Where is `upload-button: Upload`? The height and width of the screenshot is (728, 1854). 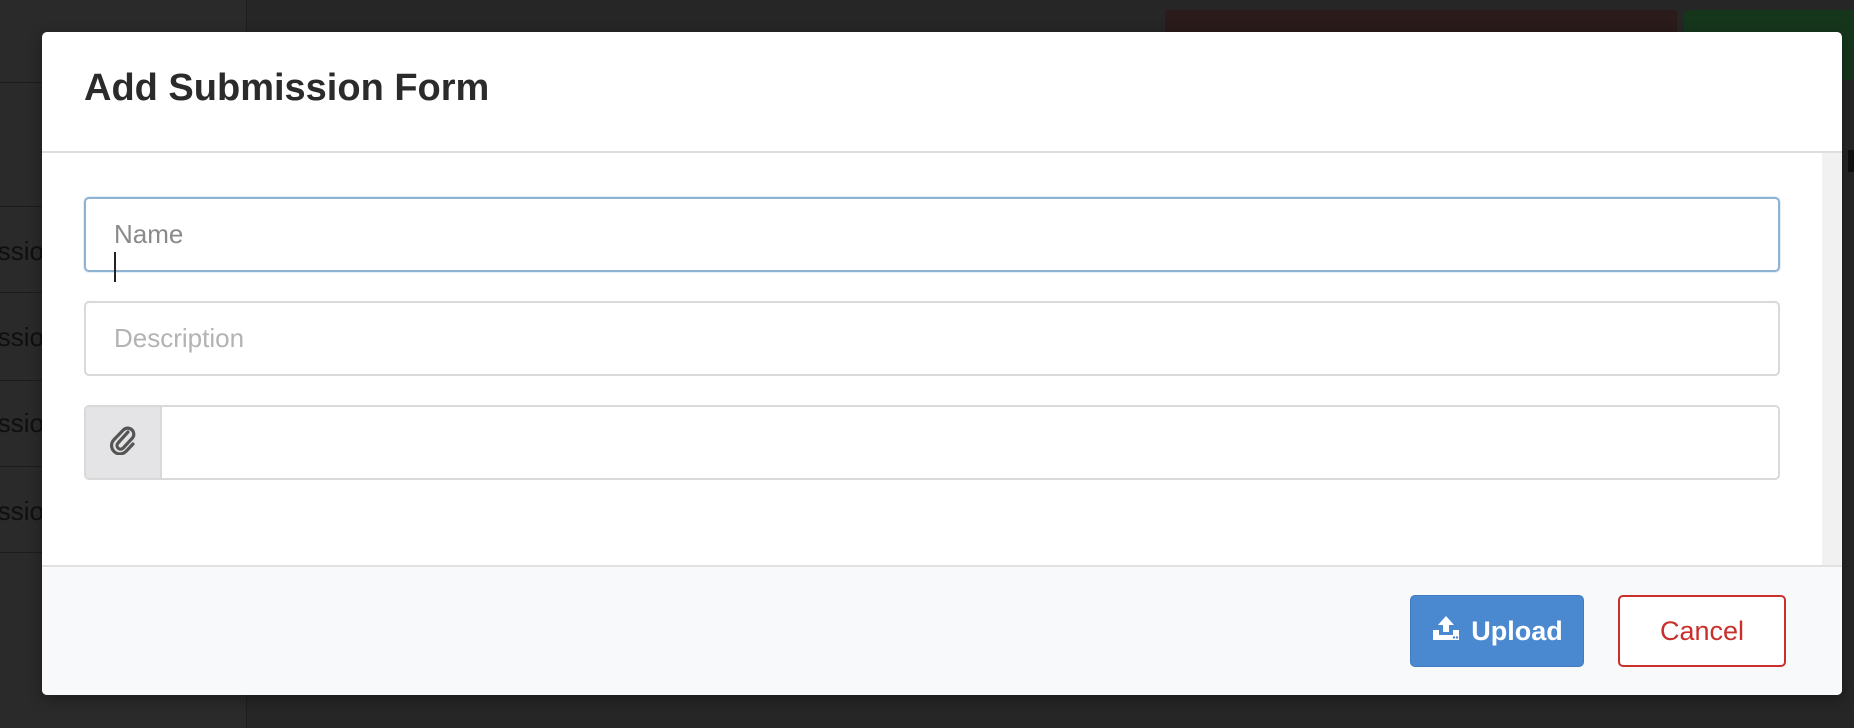
upload-button: Upload is located at coordinates (1497, 631).